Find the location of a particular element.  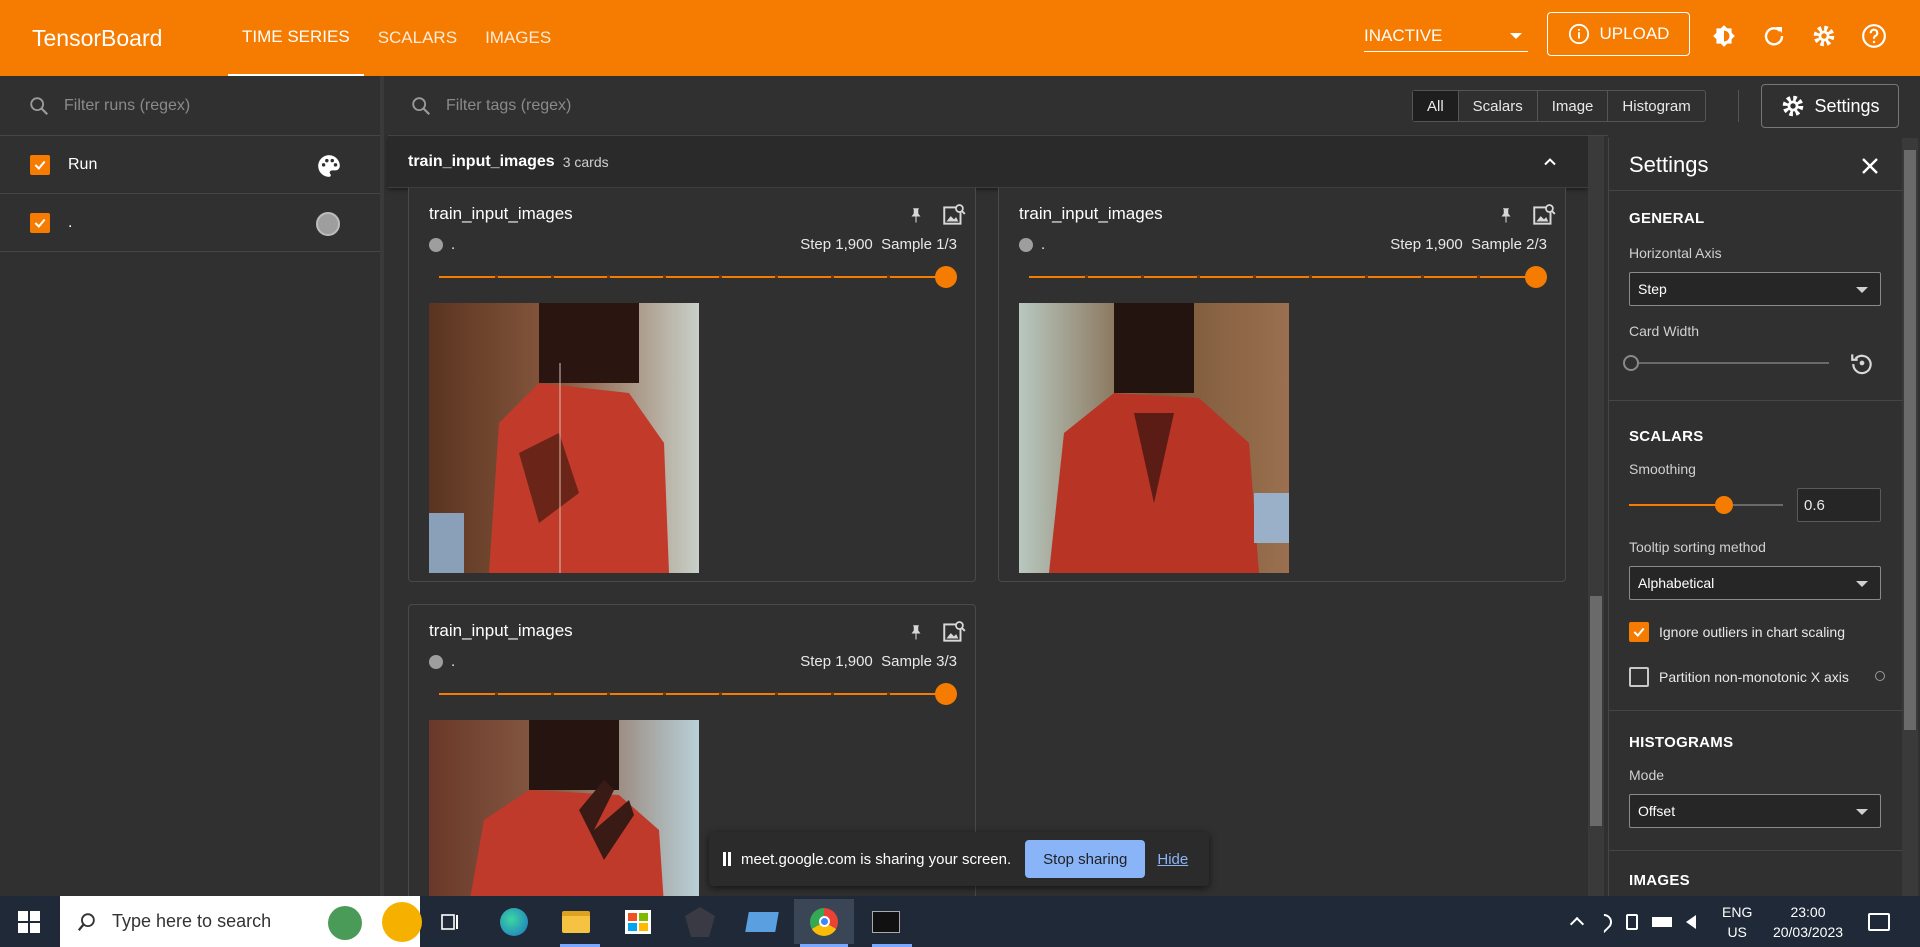

desktop-app-icon is located at coordinates (762, 922).